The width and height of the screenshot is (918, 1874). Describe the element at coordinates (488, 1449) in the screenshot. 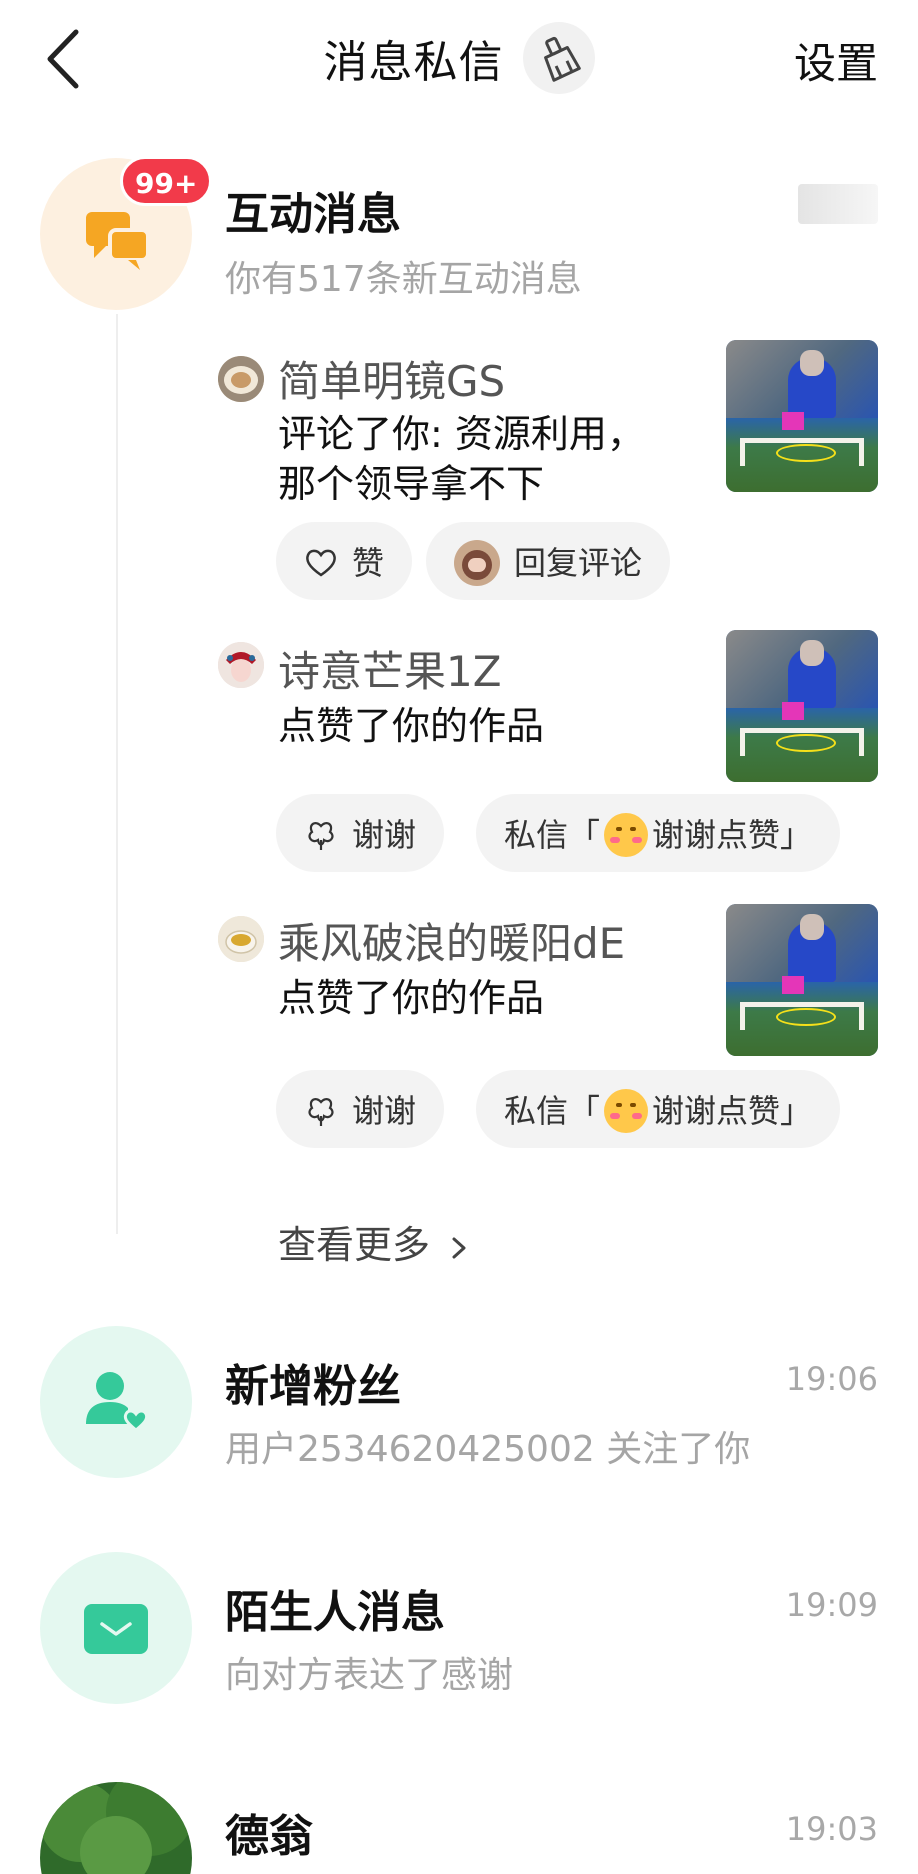

I see `new-fans-subtitle: 用户2534620425002 关注了你` at that location.